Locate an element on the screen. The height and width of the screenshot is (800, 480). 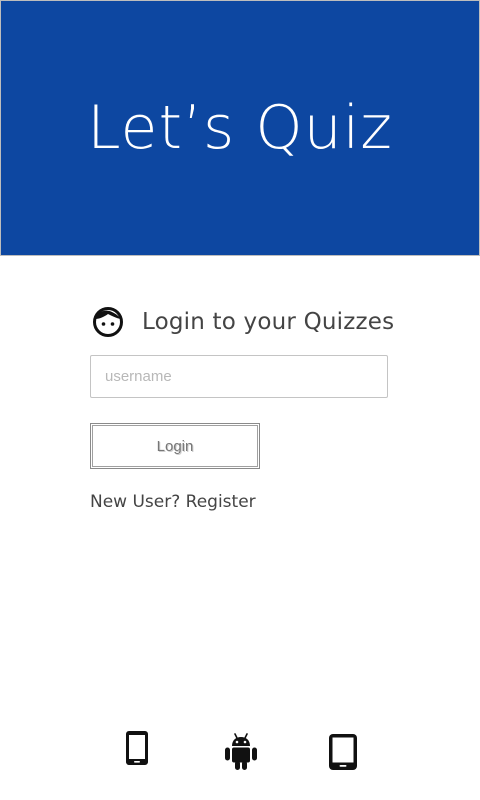
username-input is located at coordinates (239, 376).